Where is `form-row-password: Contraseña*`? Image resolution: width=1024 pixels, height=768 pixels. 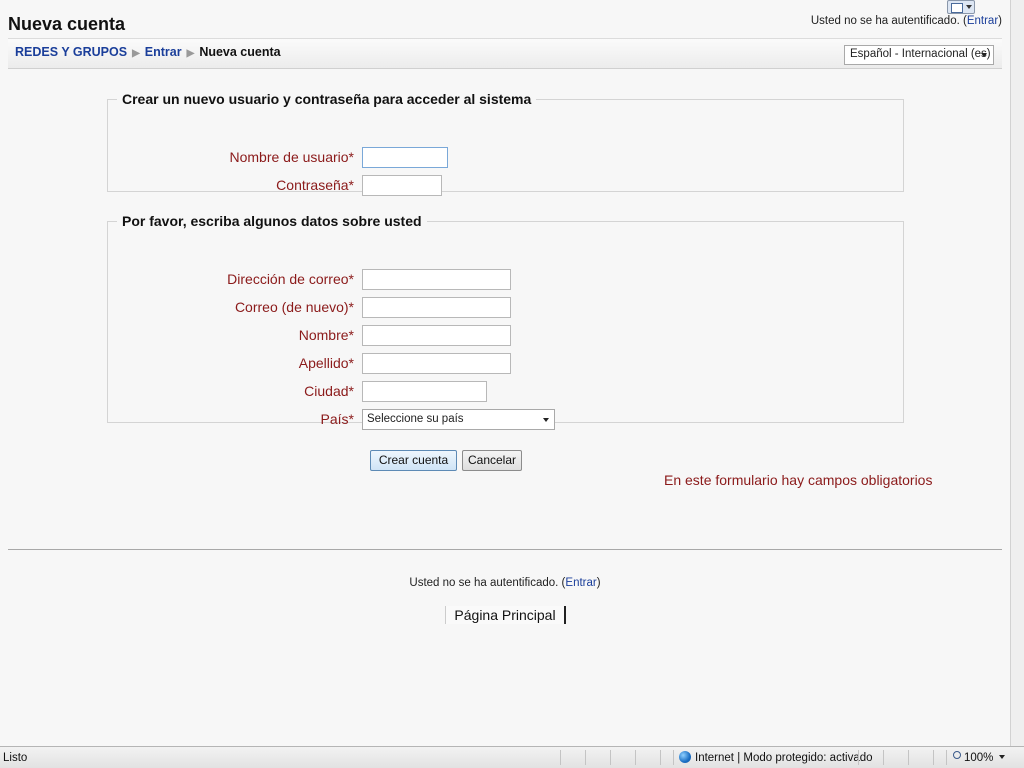 form-row-password: Contraseña* is located at coordinates (505, 186).